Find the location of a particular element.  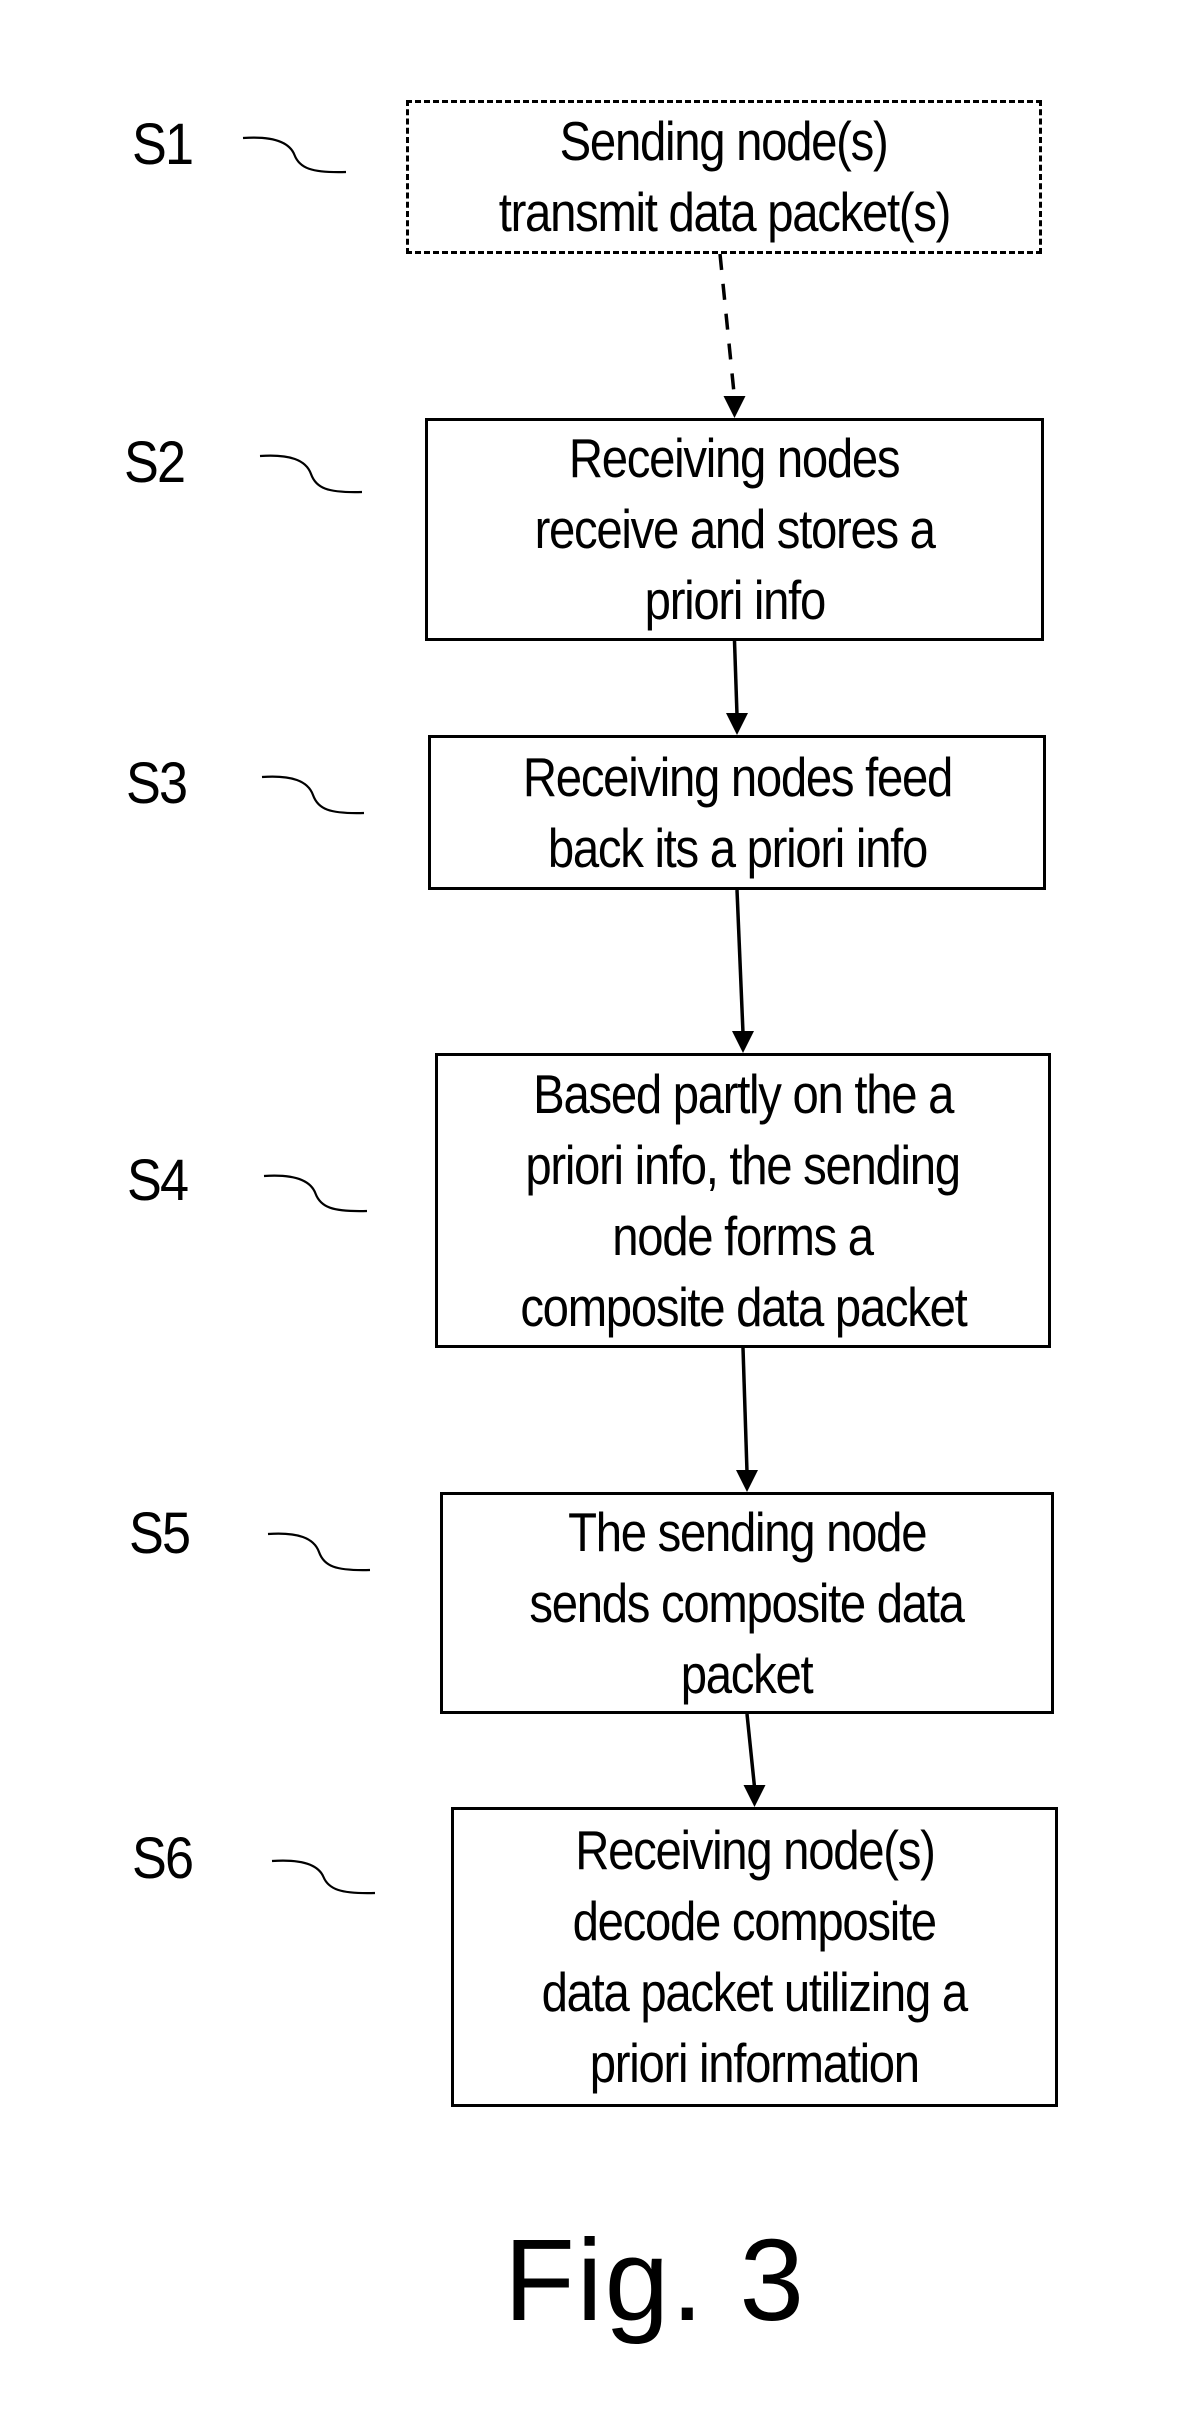

arrowhead-s6 is located at coordinates (754, 1796).